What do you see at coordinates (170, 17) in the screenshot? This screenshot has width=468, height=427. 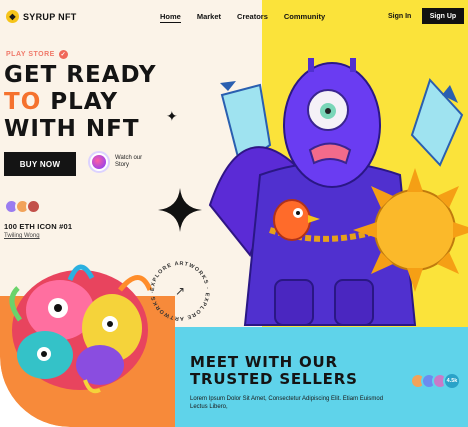 I see `nav-item-home: Home` at bounding box center [170, 17].